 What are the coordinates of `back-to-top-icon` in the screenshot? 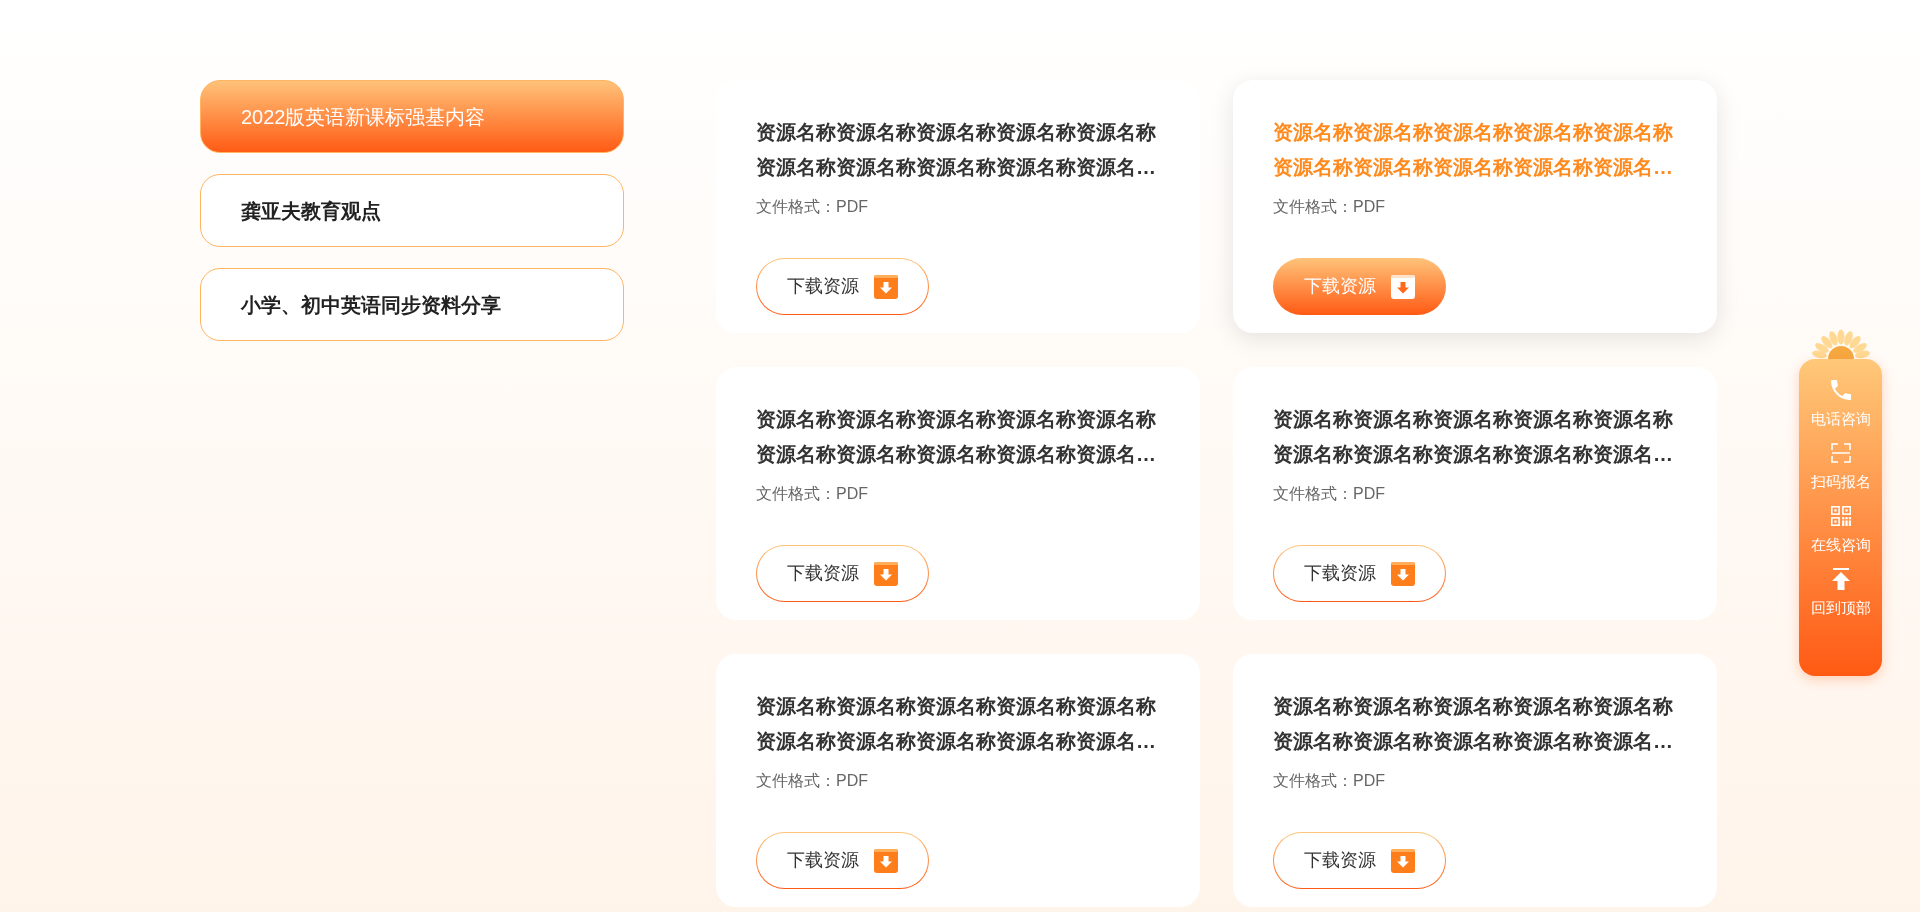 It's located at (1840, 579).